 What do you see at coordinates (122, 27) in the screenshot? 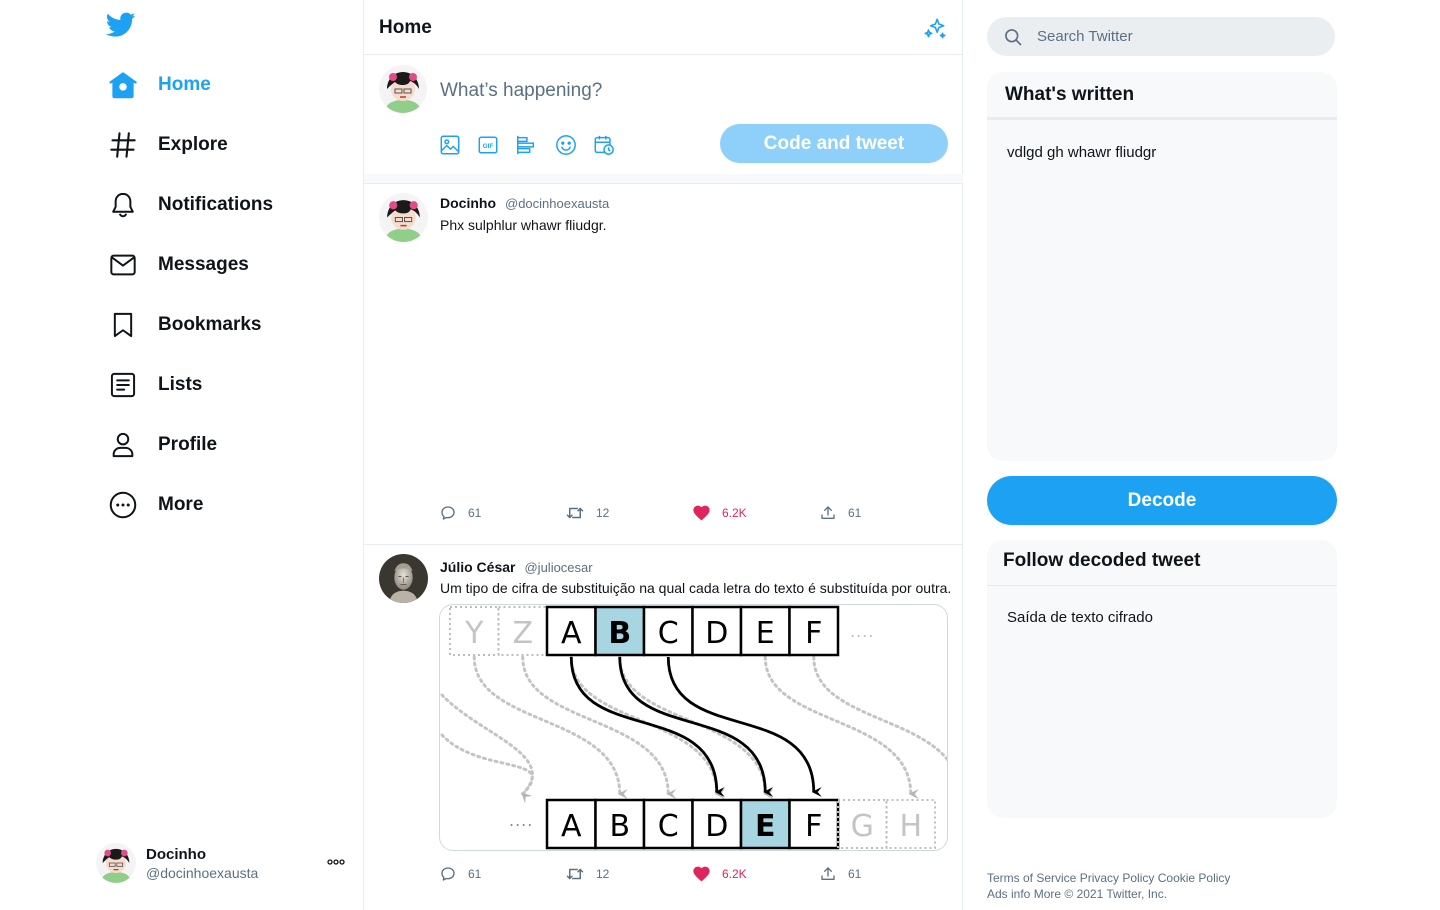
I see `twitter-logo-icon` at bounding box center [122, 27].